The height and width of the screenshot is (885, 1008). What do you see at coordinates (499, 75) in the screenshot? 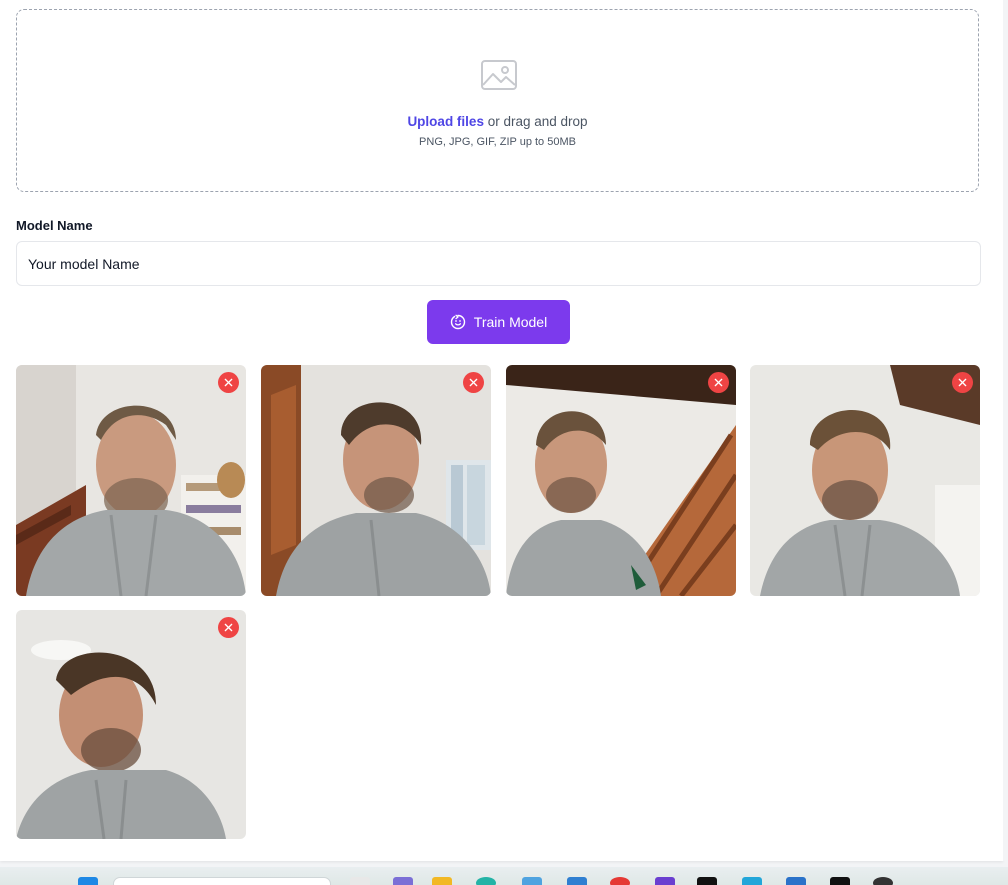
I see `image-icon` at bounding box center [499, 75].